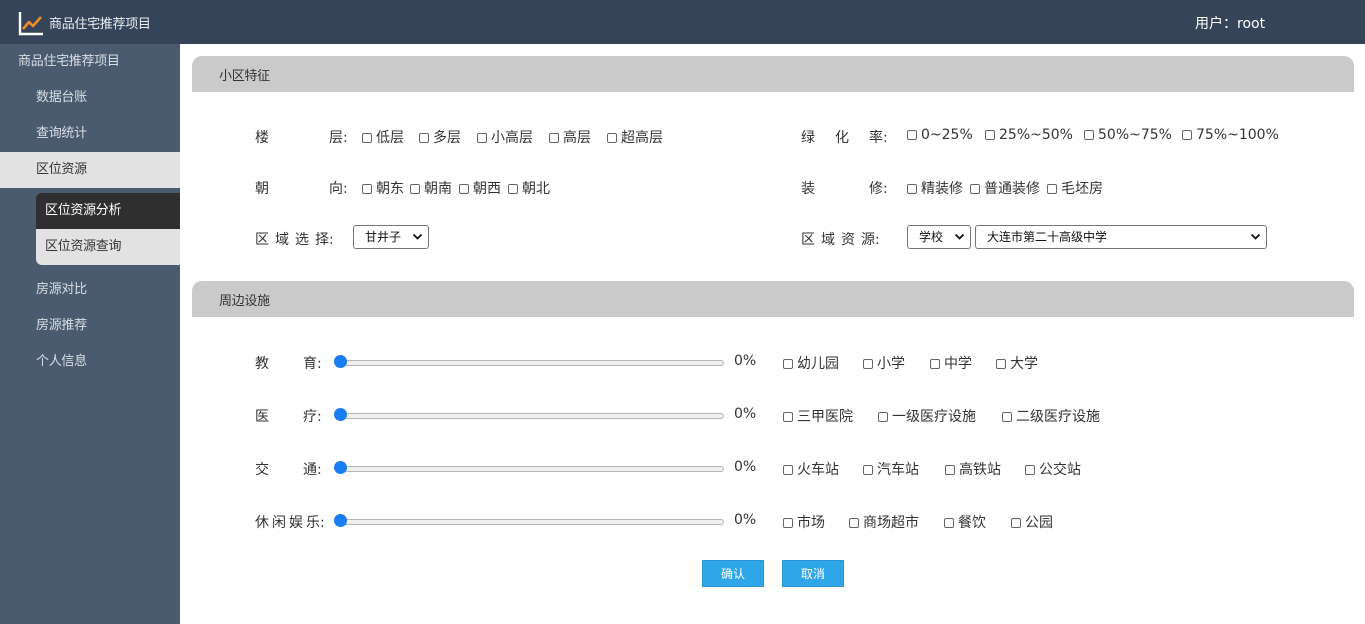 This screenshot has height=624, width=1365. Describe the element at coordinates (100, 24) in the screenshot. I see `app-title: 商品住宅推荐项目` at that location.